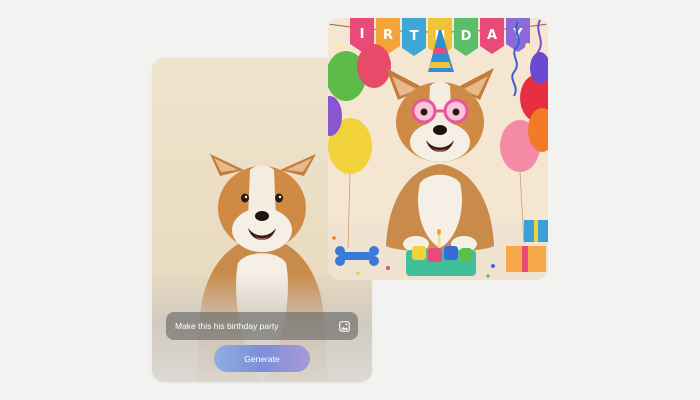  I want to click on svg-text: D, so click(466, 36).